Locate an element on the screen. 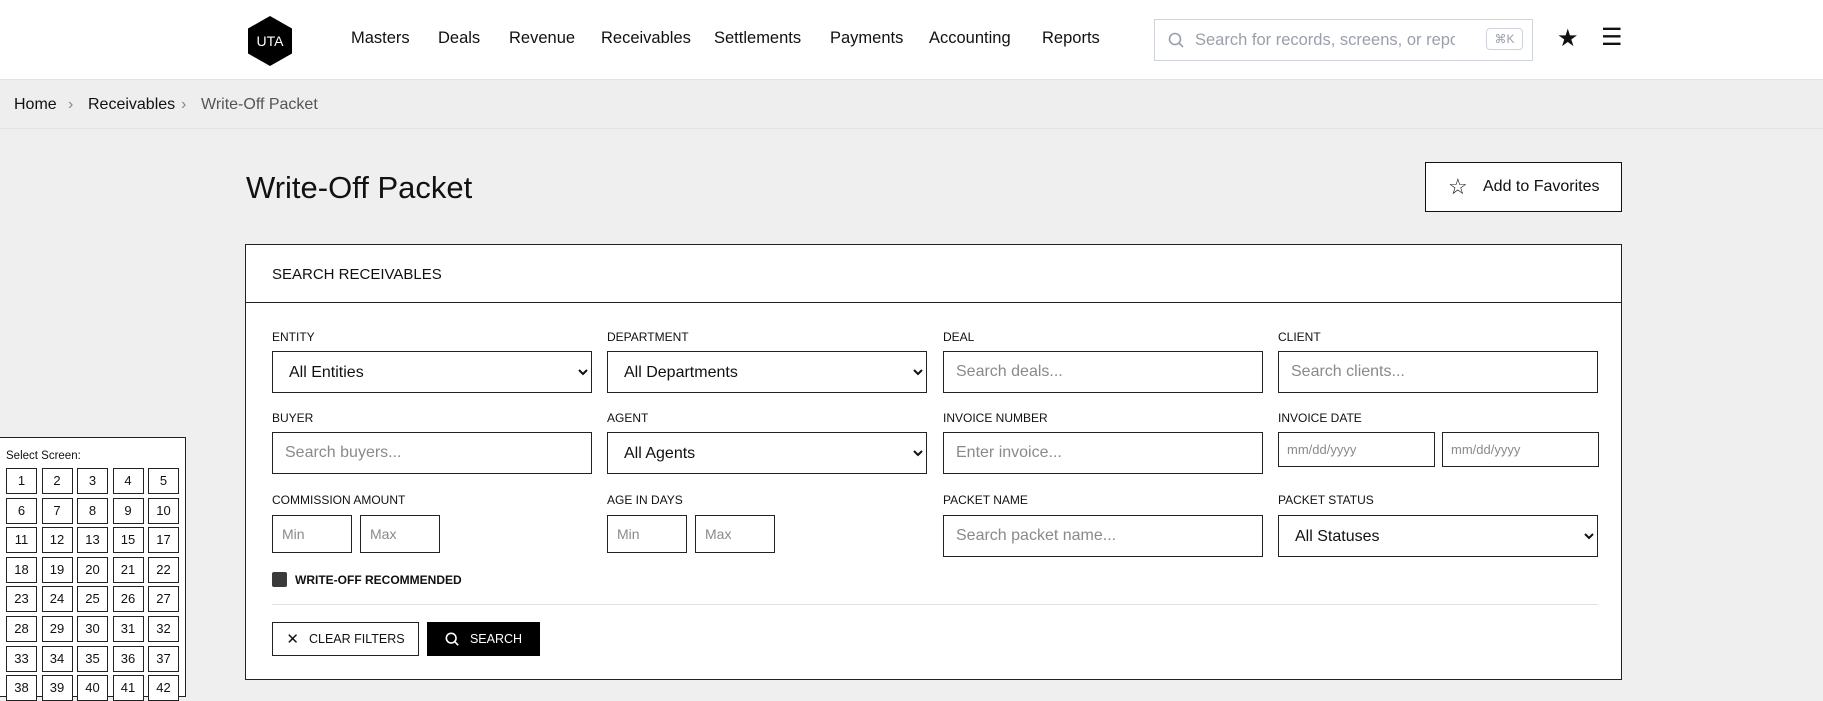 Image resolution: width=1823 pixels, height=701 pixels. agent-label: AGENT is located at coordinates (628, 418).